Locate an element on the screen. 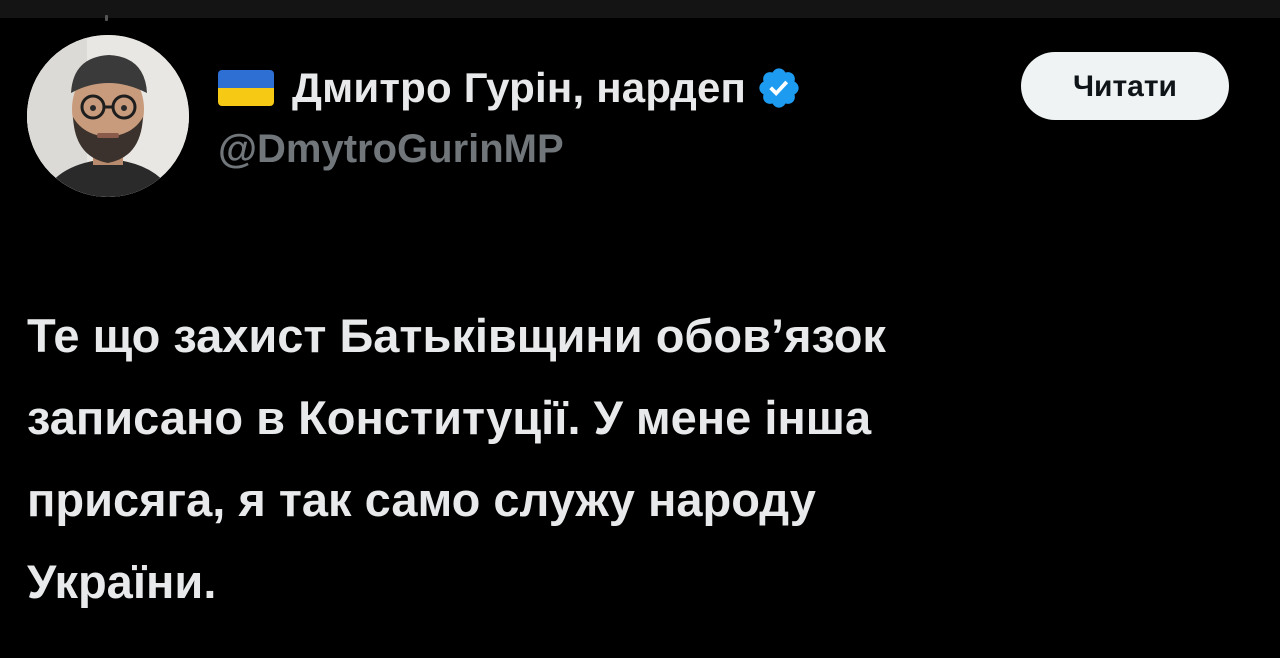 Image resolution: width=1280 pixels, height=658 pixels. ukraine-flag-icon is located at coordinates (246, 88).